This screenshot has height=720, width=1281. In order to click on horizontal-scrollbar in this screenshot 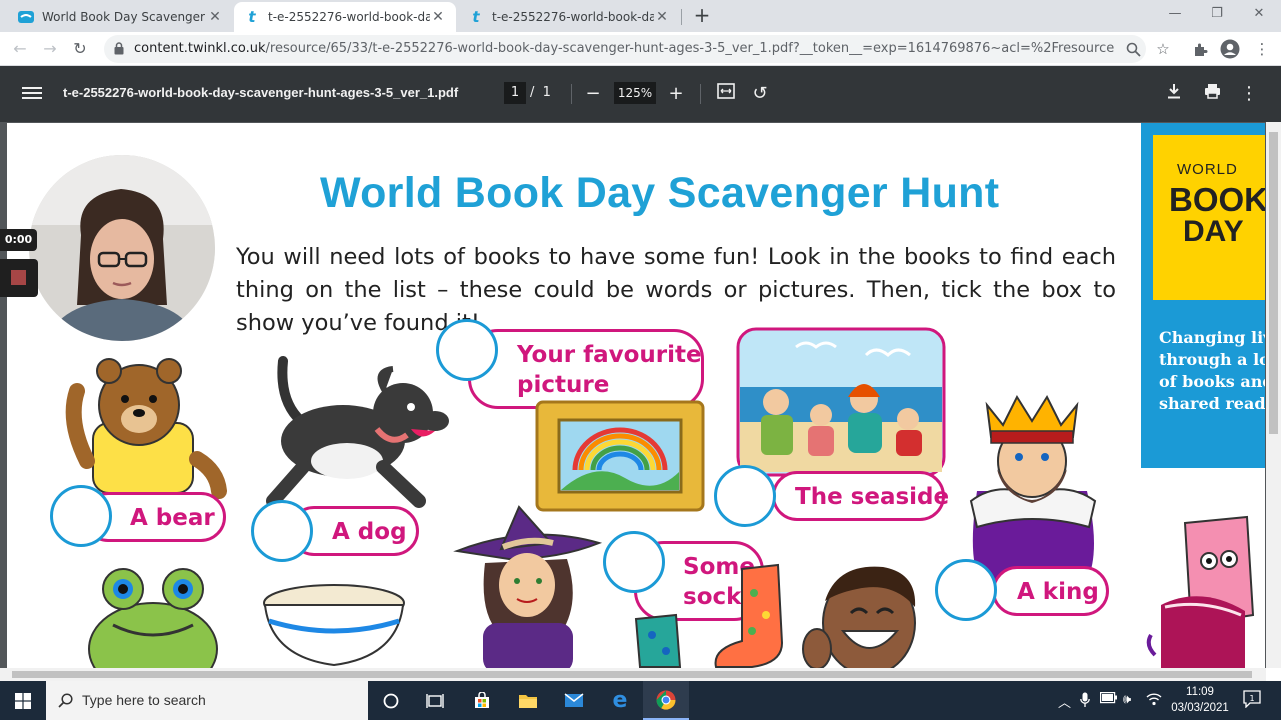, I will do `click(633, 674)`.